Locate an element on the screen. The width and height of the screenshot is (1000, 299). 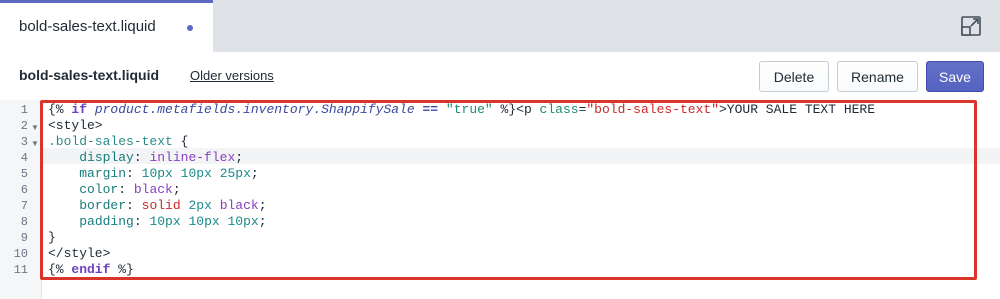
code-line: padding: 10px 10px 10px; is located at coordinates (173, 221).